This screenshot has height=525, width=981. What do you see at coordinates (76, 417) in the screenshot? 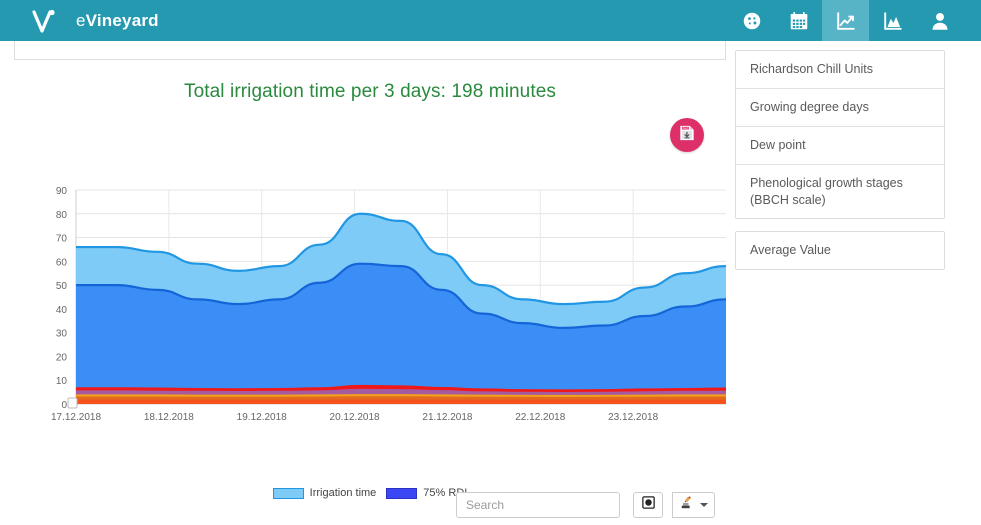
I see `x-axis-tick-label: 17.12.2018` at bounding box center [76, 417].